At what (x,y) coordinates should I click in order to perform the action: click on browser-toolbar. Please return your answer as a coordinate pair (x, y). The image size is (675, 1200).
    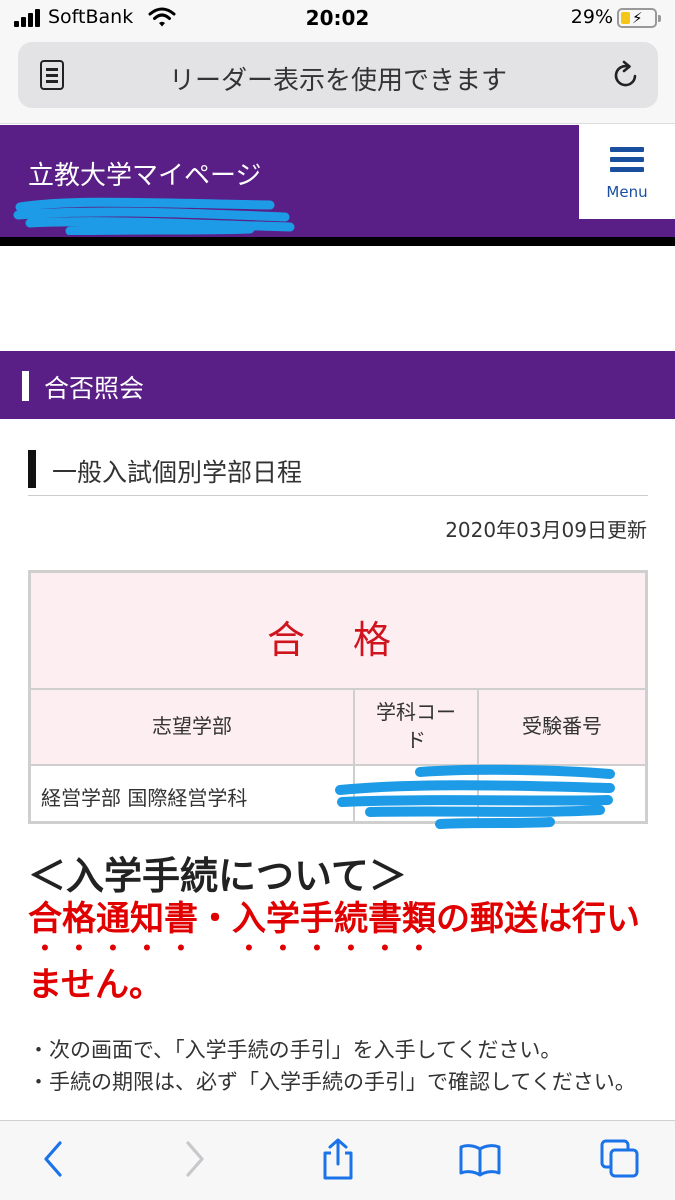
    Looking at the image, I should click on (337, 1160).